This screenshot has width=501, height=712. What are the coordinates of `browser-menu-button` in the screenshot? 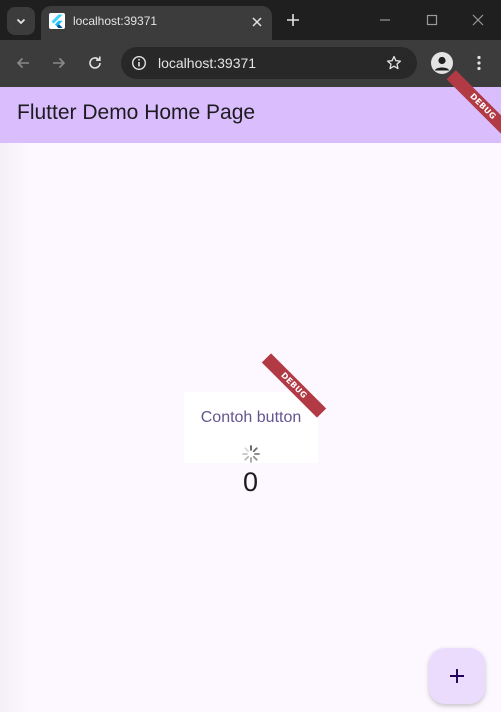 It's located at (479, 63).